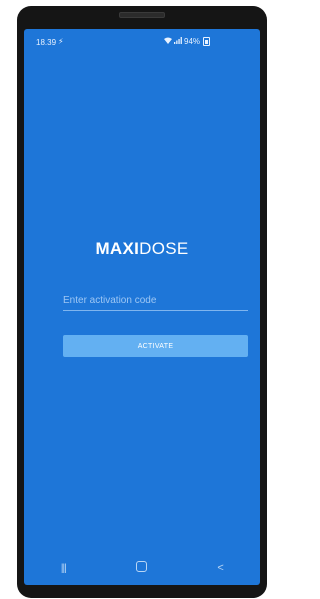  I want to click on logo-light-part: DOSE, so click(164, 248).